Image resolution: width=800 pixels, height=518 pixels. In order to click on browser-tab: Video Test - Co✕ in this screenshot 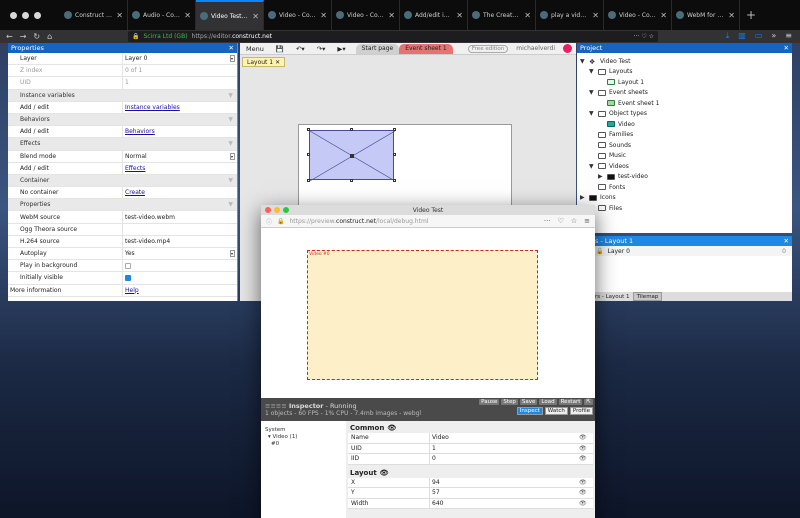, I will do `click(230, 15)`.